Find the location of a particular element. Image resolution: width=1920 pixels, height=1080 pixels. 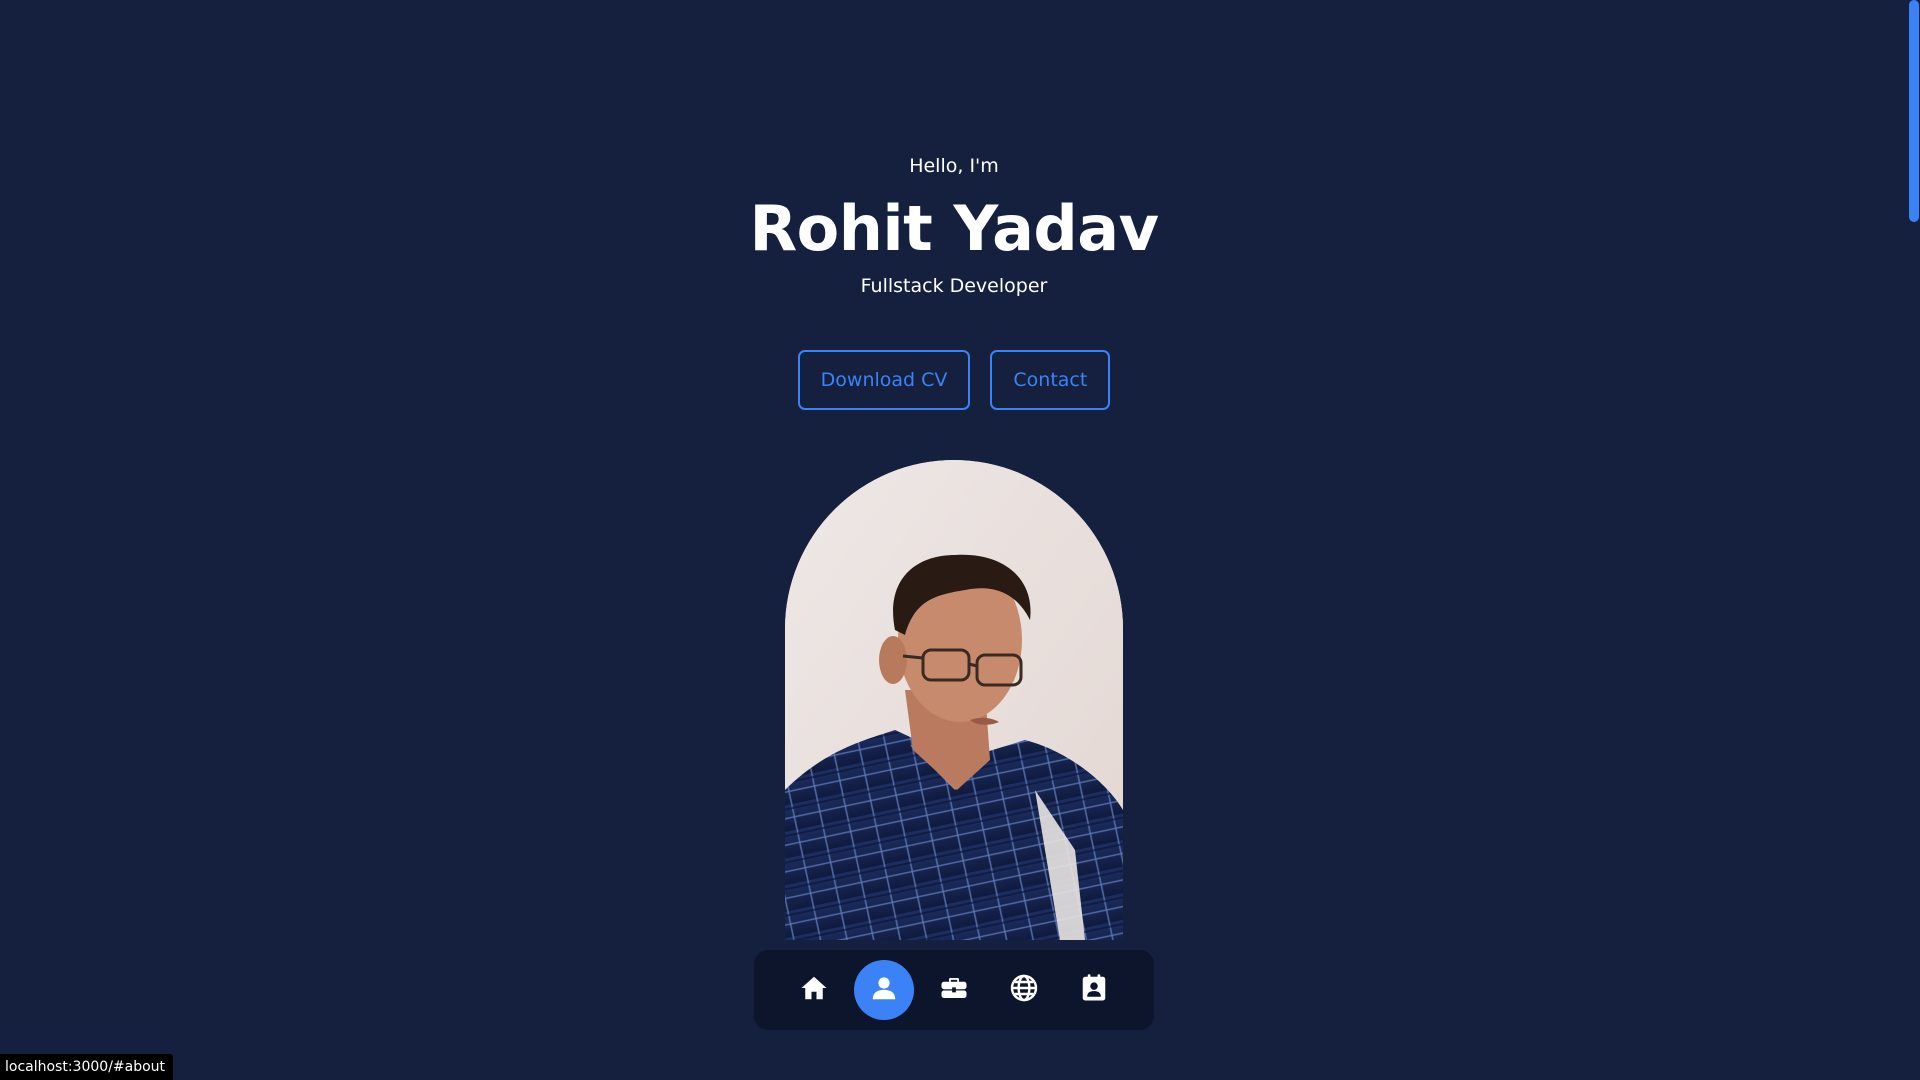

hero-role: Fullstack Developer is located at coordinates (954, 286).